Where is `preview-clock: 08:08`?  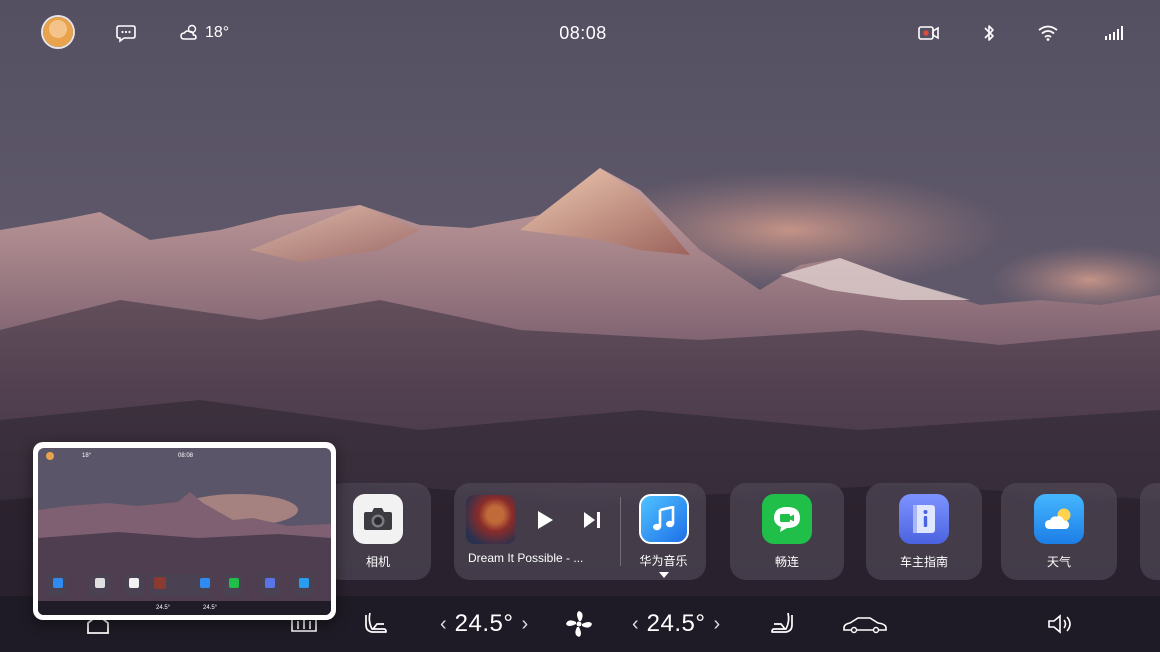
preview-clock: 08:08 is located at coordinates (186, 456).